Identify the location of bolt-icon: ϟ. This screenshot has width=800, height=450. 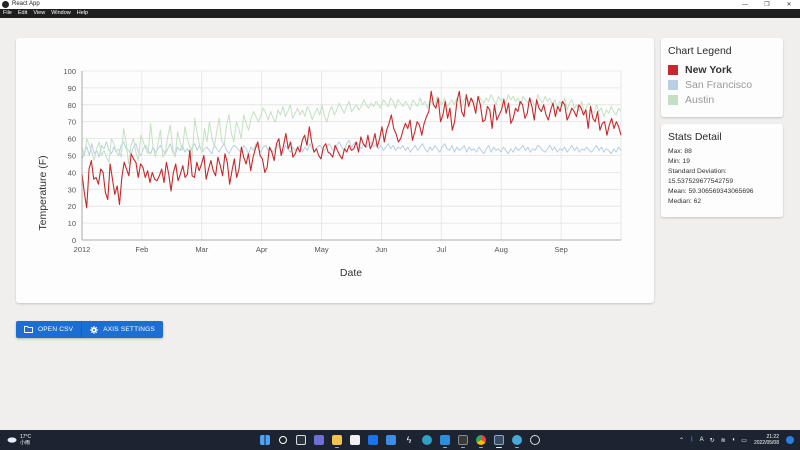
(409, 440).